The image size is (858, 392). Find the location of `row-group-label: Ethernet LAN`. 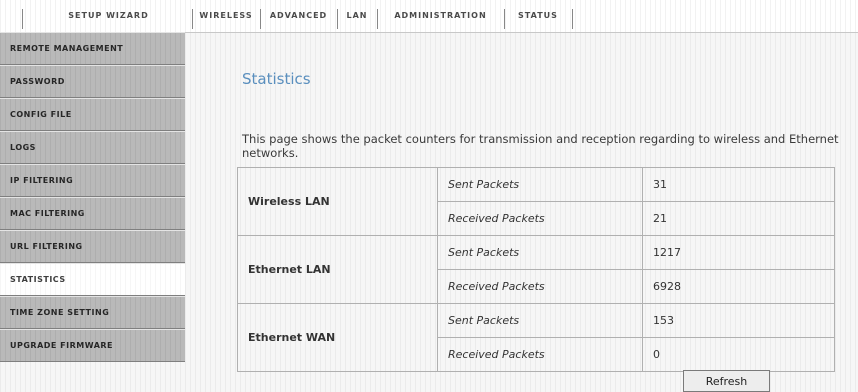

row-group-label: Ethernet LAN is located at coordinates (337, 269).